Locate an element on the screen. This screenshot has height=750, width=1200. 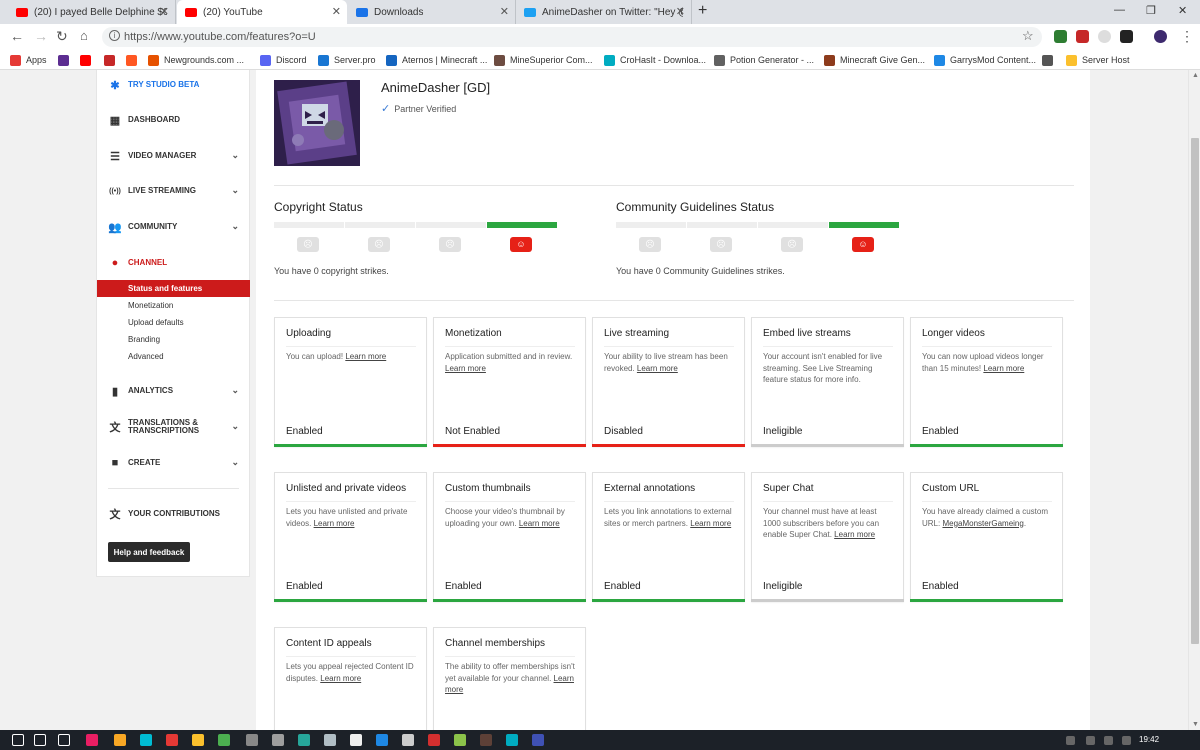
channel-subitem: Monetization is located at coordinates (173, 305).